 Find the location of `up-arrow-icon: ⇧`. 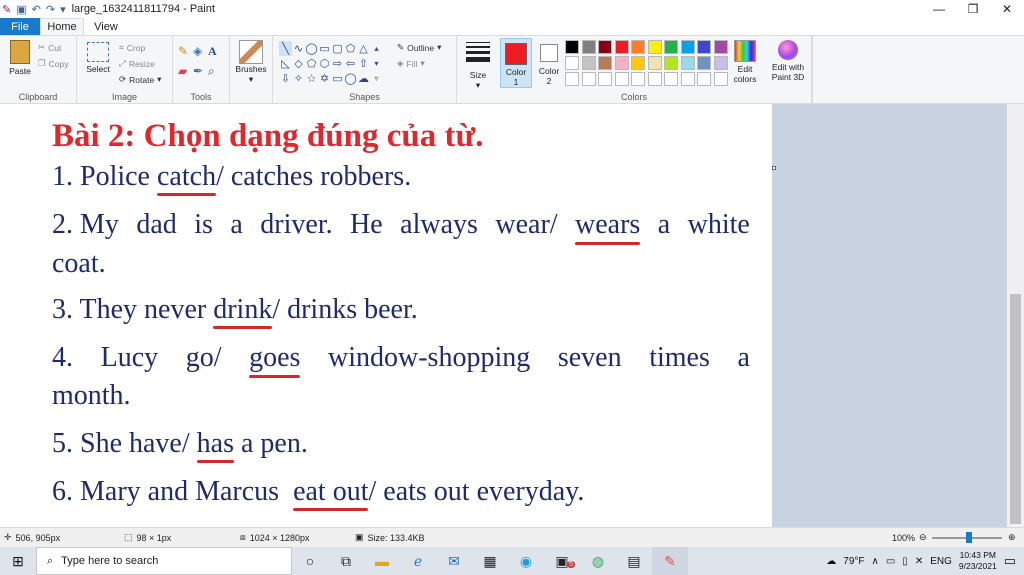

up-arrow-icon: ⇧ is located at coordinates (363, 63).